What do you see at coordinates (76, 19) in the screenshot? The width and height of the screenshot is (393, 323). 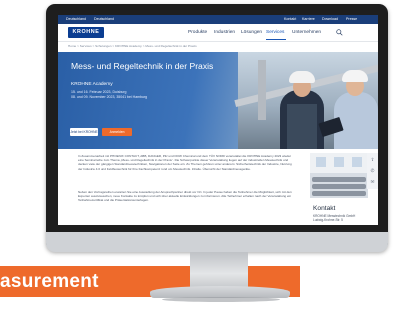 I see `country-selector: Deutschland` at bounding box center [76, 19].